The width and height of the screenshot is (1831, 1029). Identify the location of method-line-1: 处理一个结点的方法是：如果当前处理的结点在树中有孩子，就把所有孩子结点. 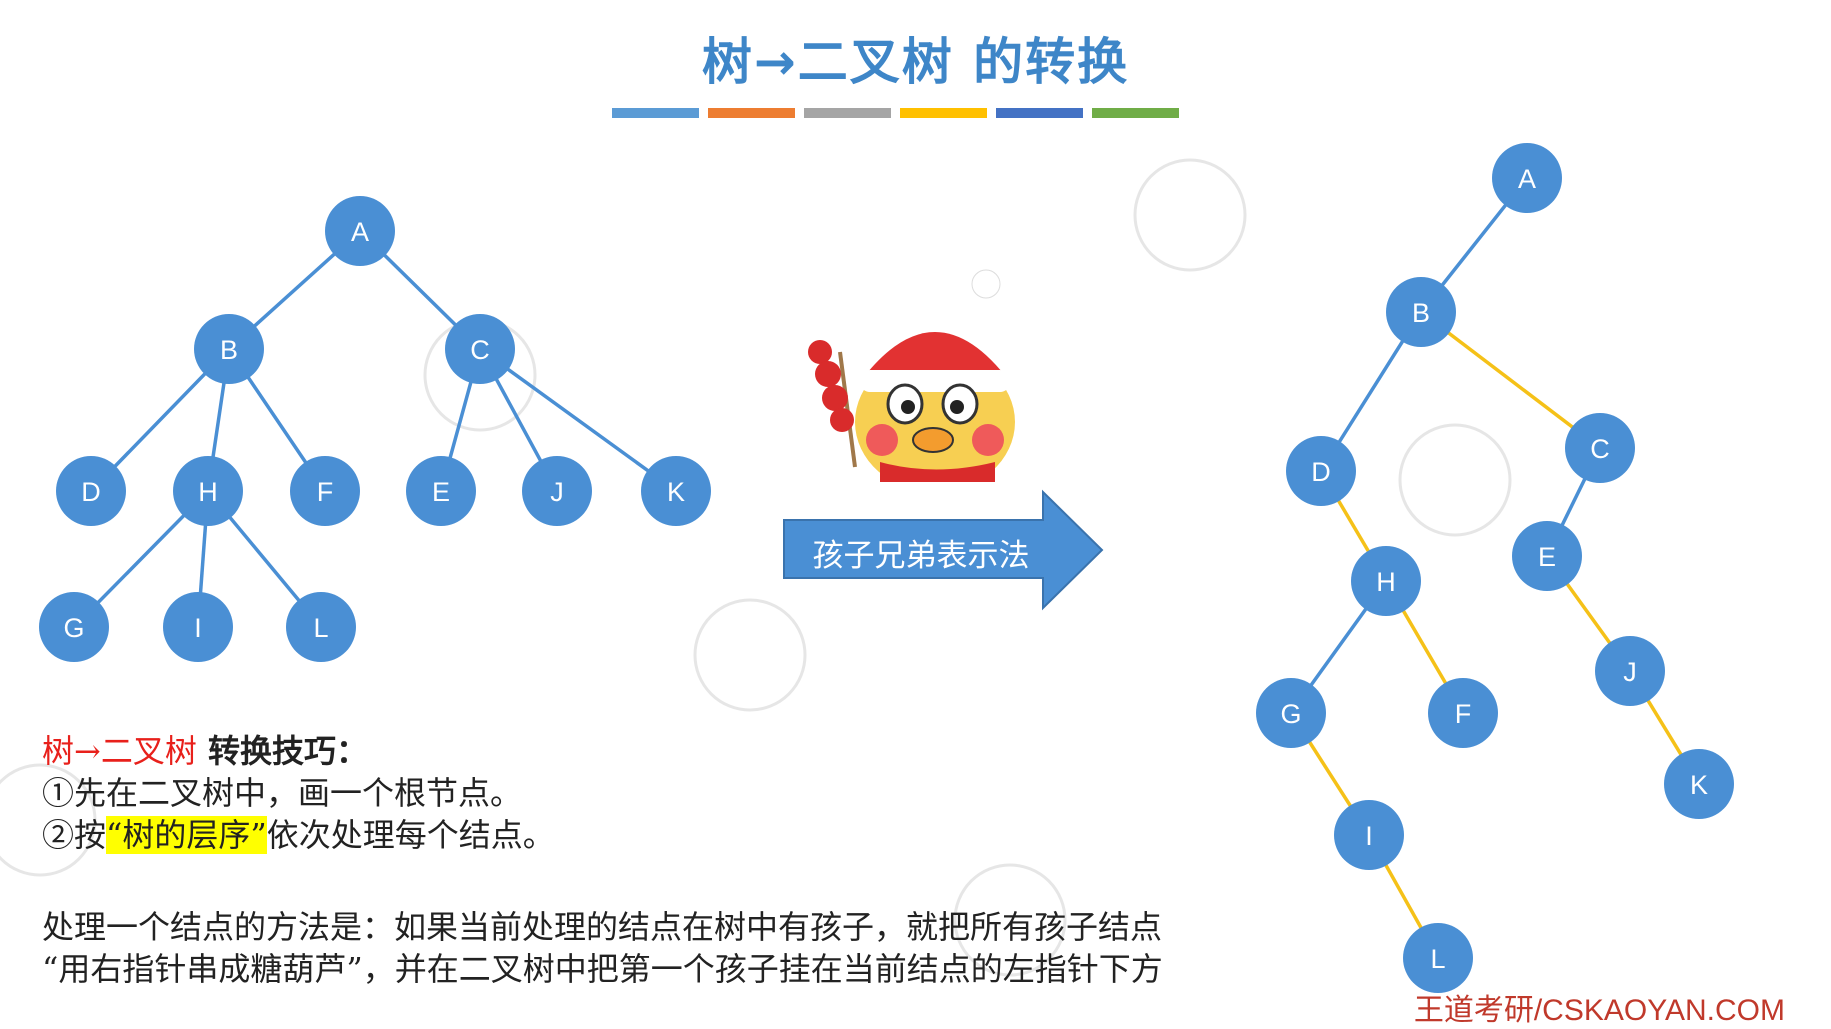
(602, 927).